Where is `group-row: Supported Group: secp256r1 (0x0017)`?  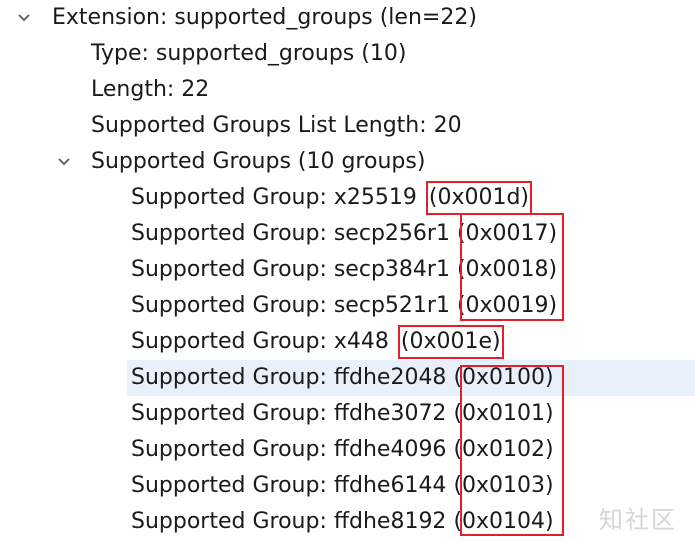
group-row: Supported Group: secp256r1 (0x0017) is located at coordinates (347, 234).